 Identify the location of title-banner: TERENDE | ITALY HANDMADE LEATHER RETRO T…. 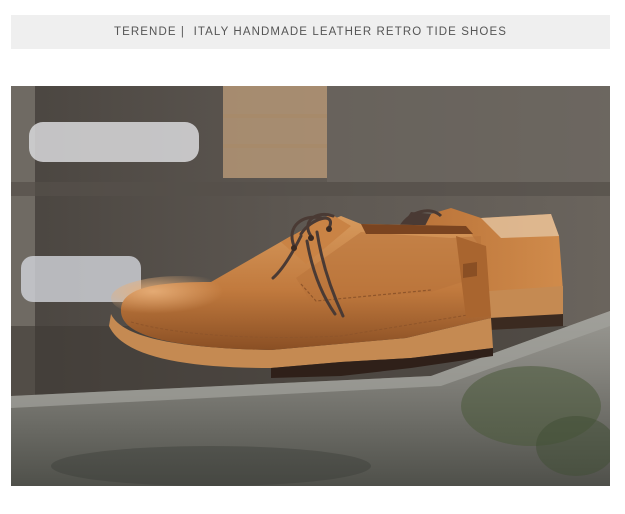
(310, 32).